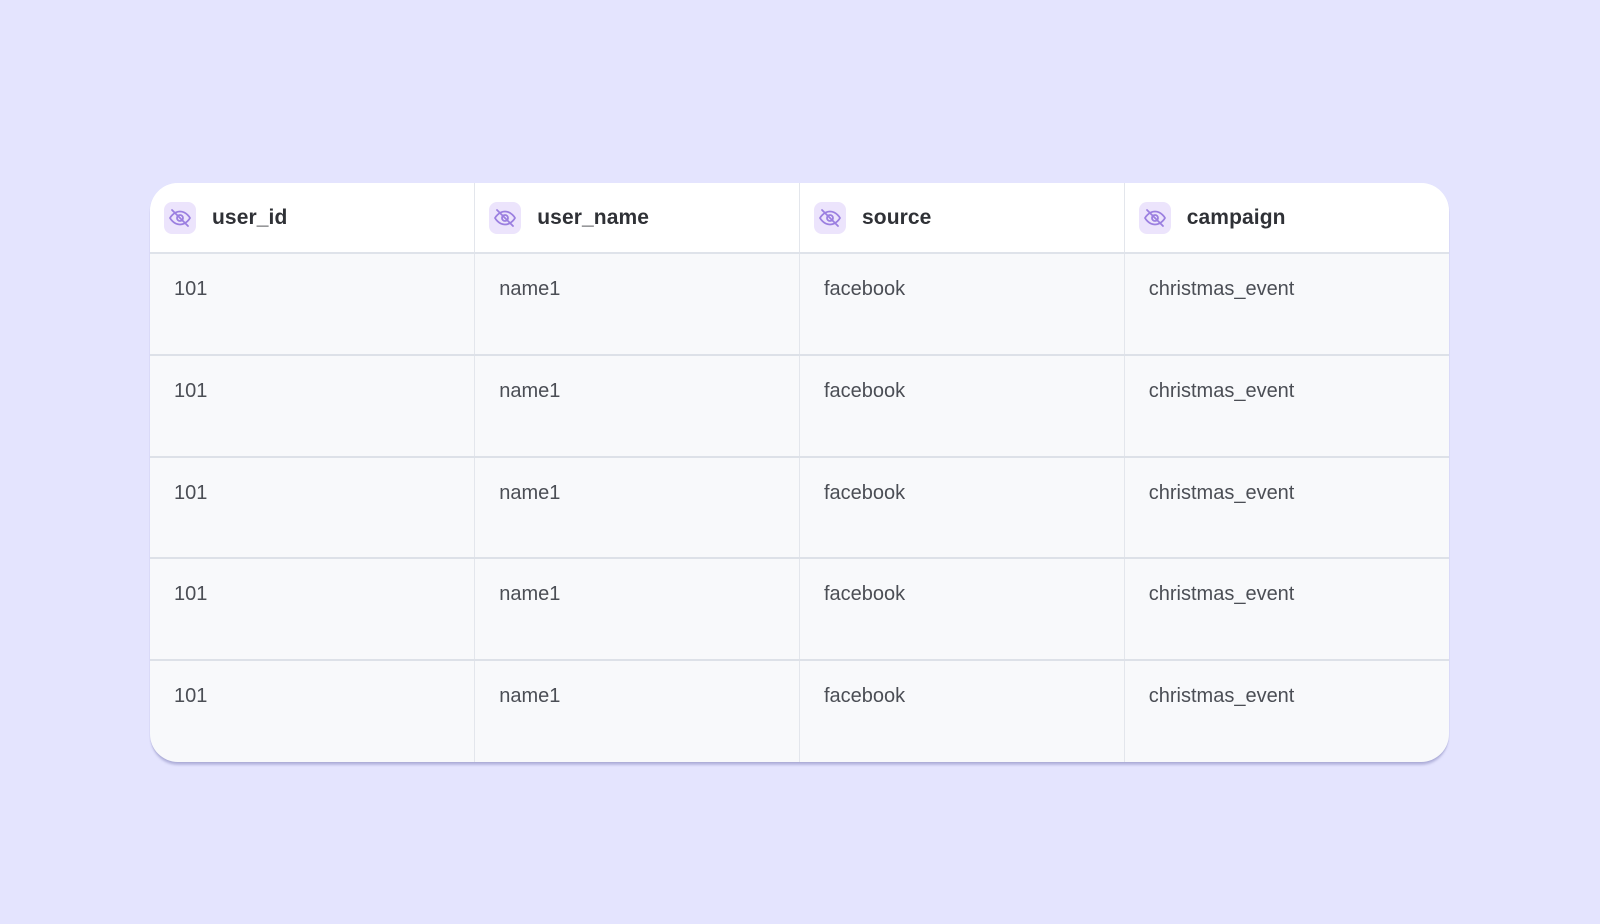  I want to click on column-label: user_name, so click(593, 217).